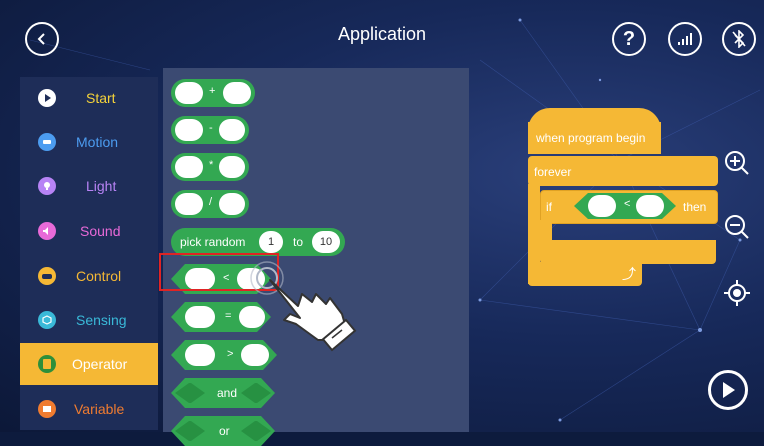 The height and width of the screenshot is (446, 764). I want to click on signal-bars-icon, so click(685, 39).